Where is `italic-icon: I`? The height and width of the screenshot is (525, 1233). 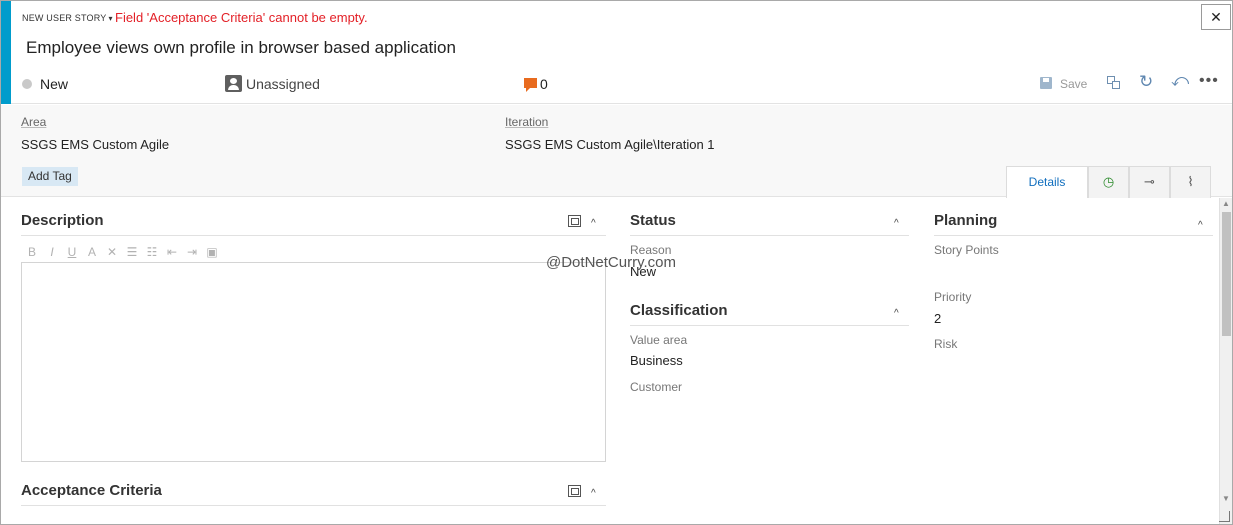
italic-icon: I is located at coordinates (52, 252).